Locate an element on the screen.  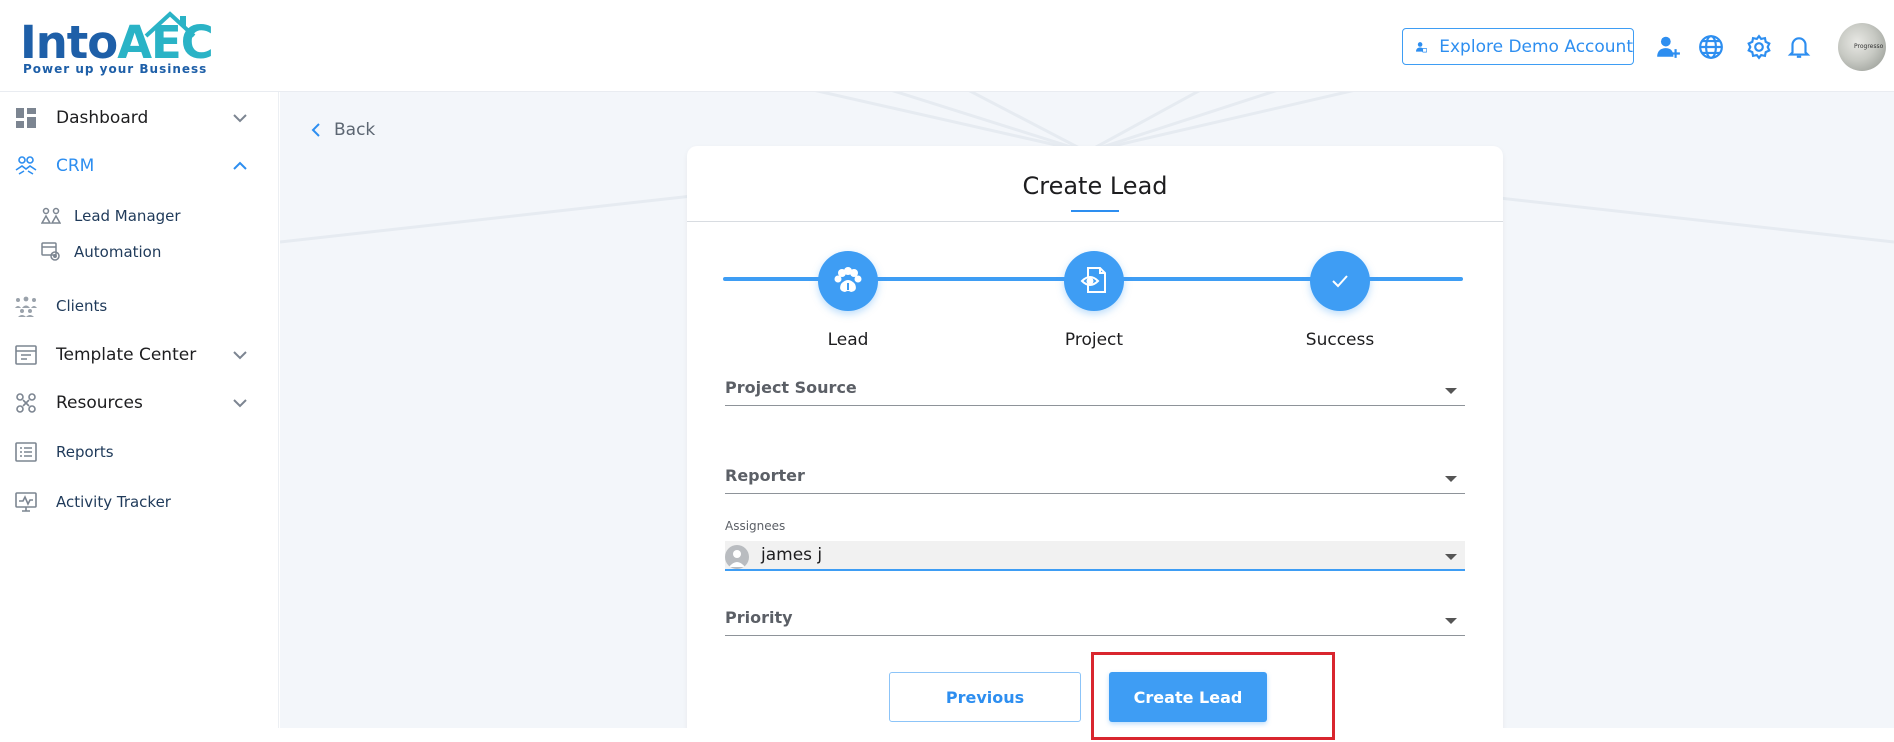
project-source-select: Project Source is located at coordinates (1095, 391).